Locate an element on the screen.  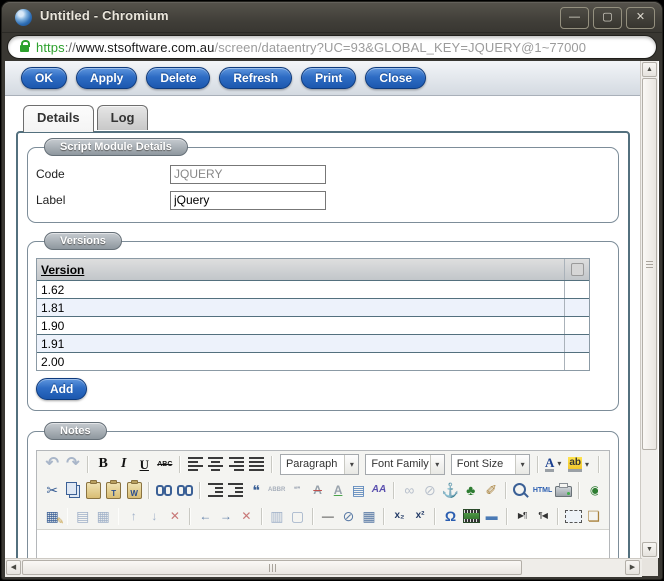
vertical-scrollbar: ▲ ▼ is located at coordinates (649, 309).